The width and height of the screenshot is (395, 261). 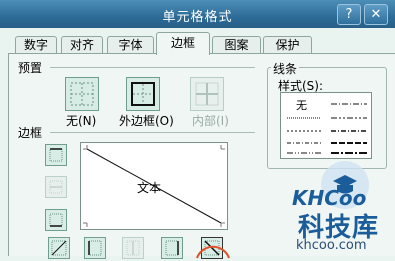 I want to click on line-style-list: 无, so click(x=326, y=125).